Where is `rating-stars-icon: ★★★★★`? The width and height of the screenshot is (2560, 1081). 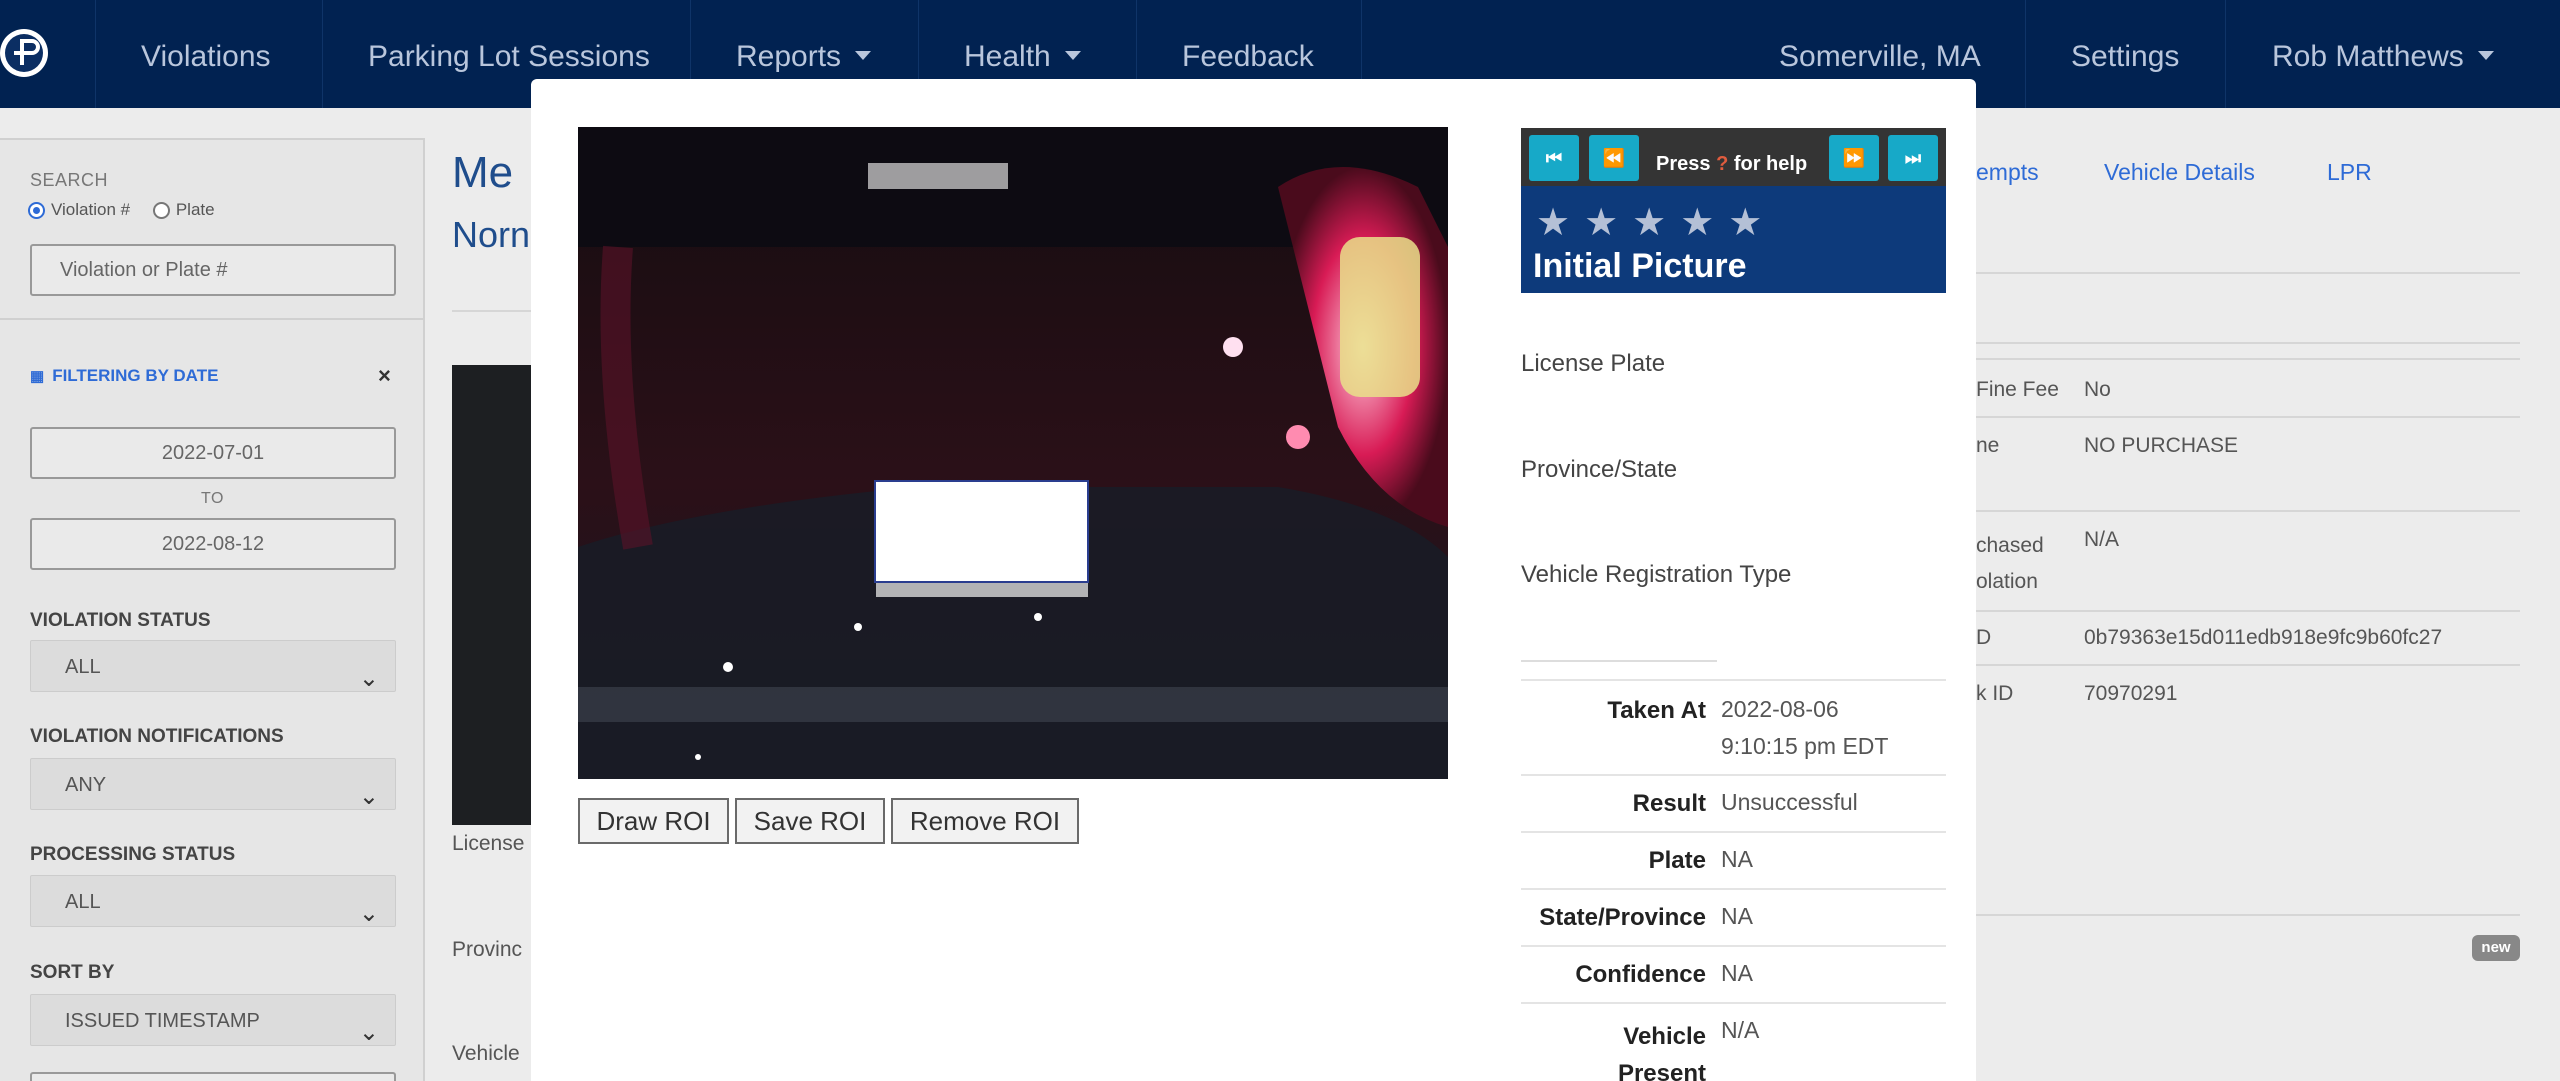 rating-stars-icon: ★★★★★ is located at coordinates (1656, 222).